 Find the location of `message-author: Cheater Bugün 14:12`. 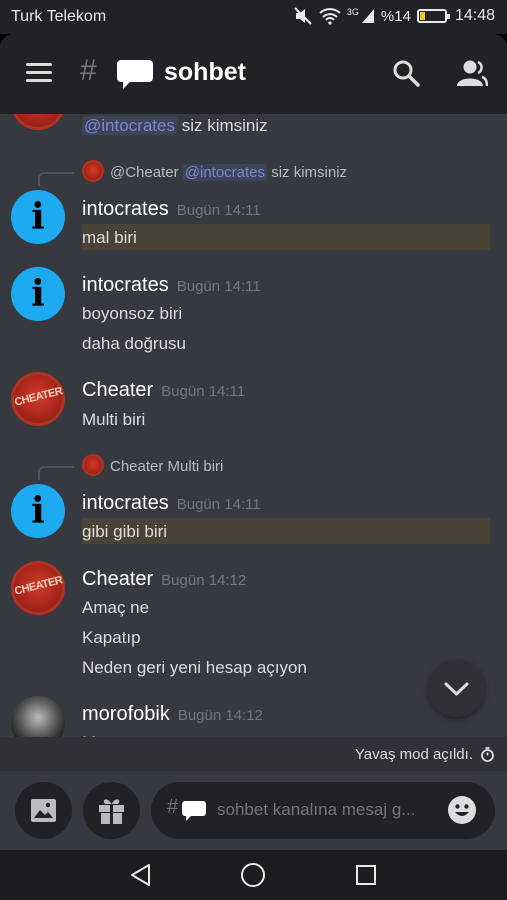

message-author: Cheater Bugün 14:12 is located at coordinates (164, 579).